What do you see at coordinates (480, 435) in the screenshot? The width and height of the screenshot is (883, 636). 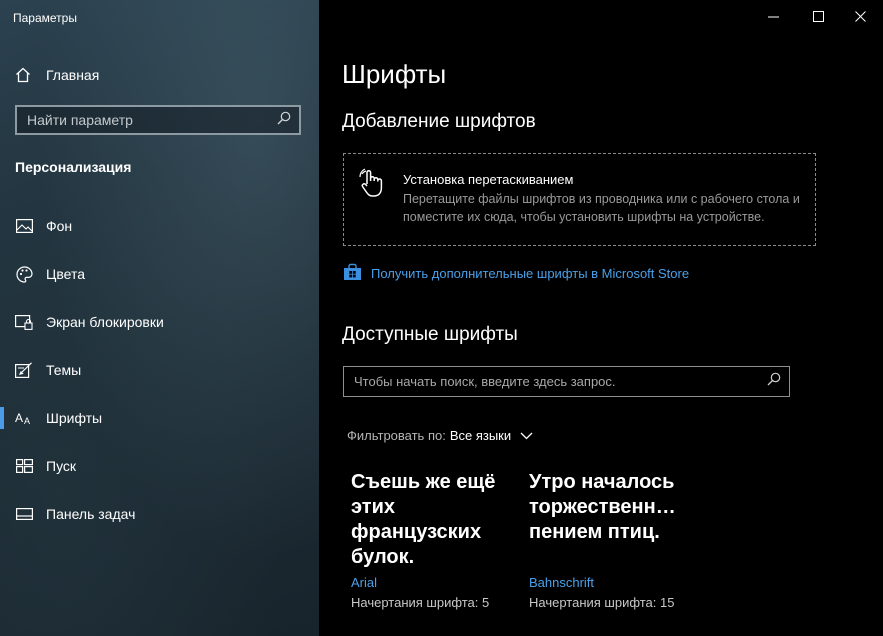 I see `filter-value: Все языки` at bounding box center [480, 435].